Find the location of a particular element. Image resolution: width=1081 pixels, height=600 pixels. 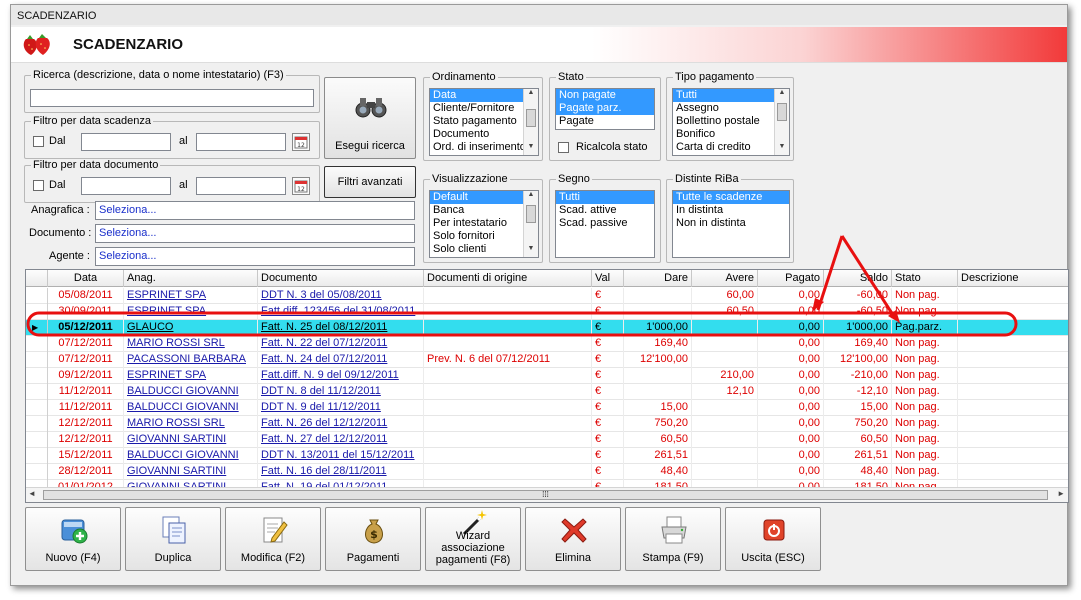

cell-documento: DDT N. 13/2011 del 15/12/2011 is located at coordinates (341, 456).